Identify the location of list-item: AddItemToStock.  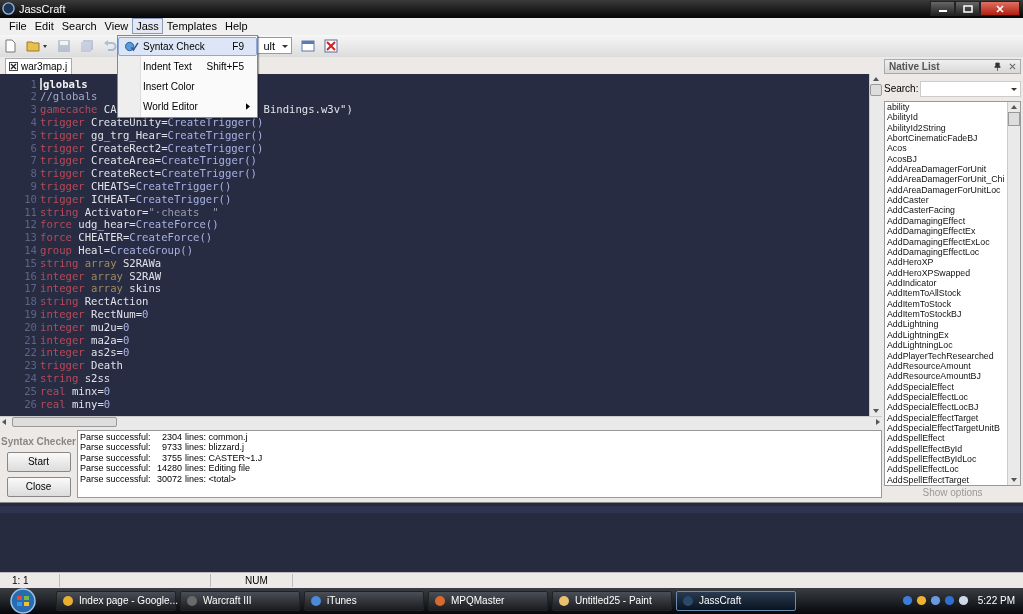
(947, 304).